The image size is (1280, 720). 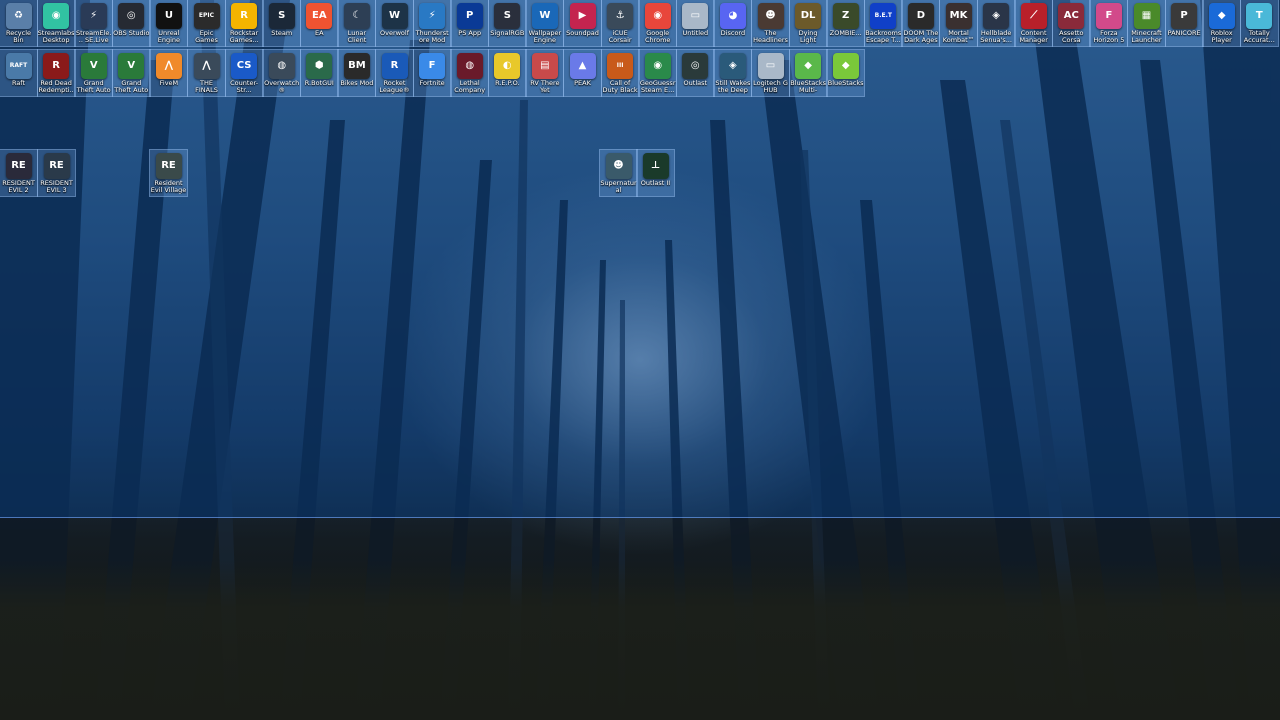 I want to click on desktop-icon: ⋀ THE FINALS, so click(x=206, y=73).